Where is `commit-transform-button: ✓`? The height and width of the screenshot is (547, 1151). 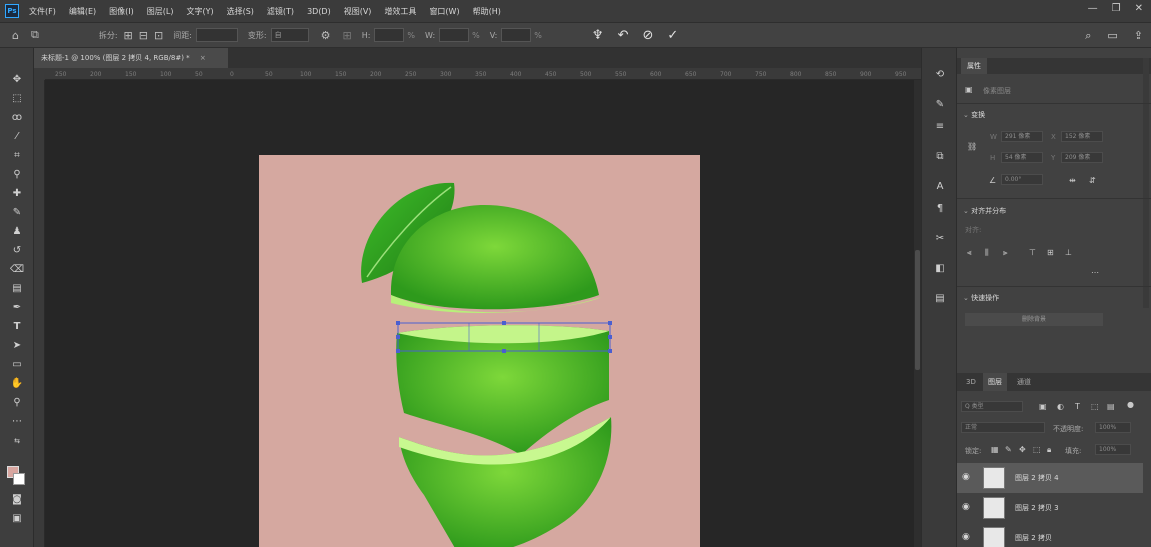
commit-transform-button: ✓ is located at coordinates (672, 35).